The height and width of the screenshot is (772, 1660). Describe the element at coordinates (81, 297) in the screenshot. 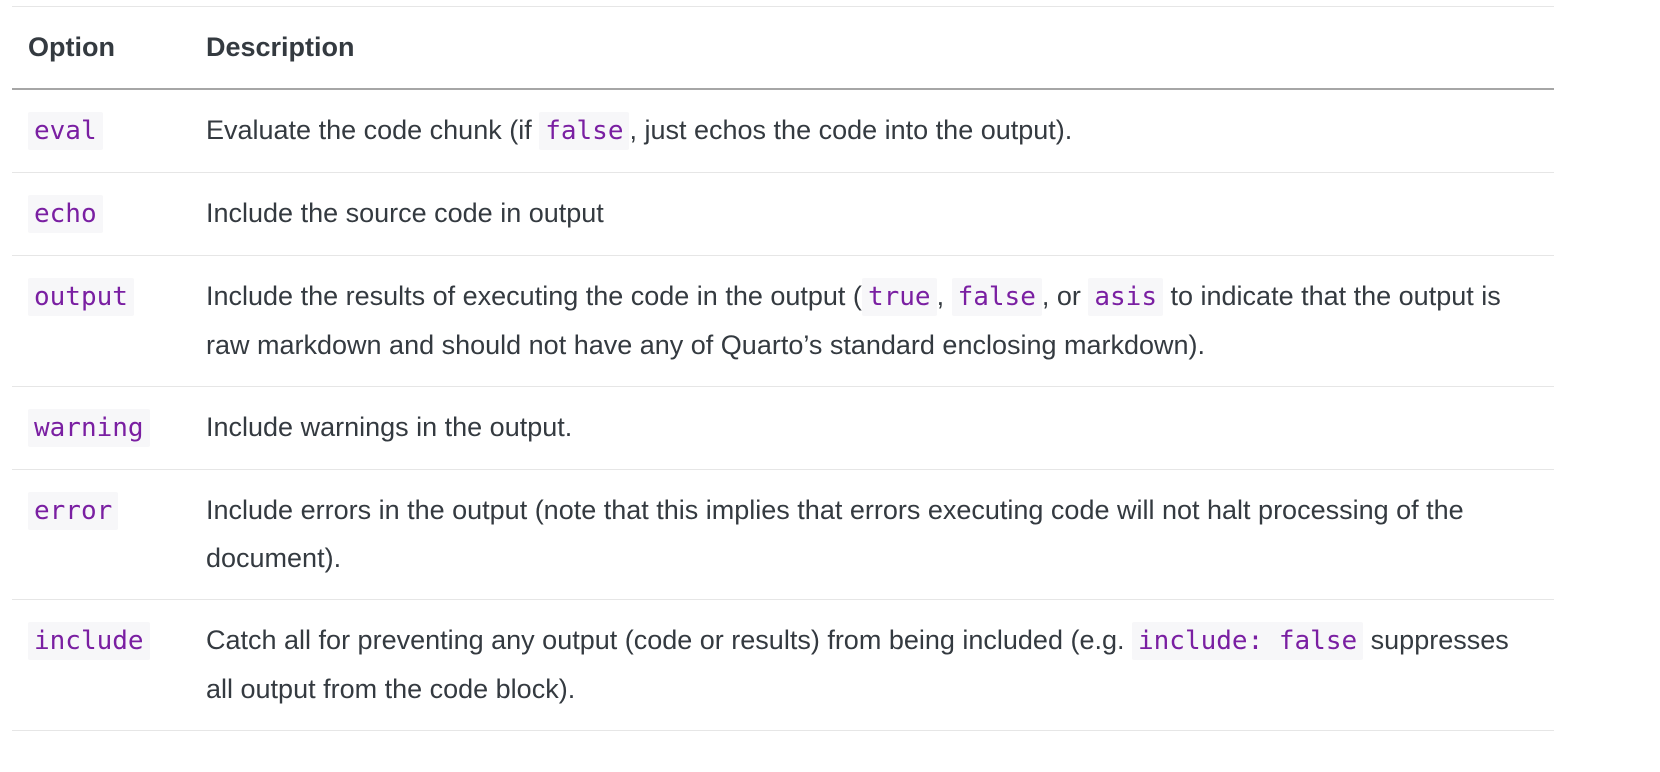

I see `option-name: output` at that location.